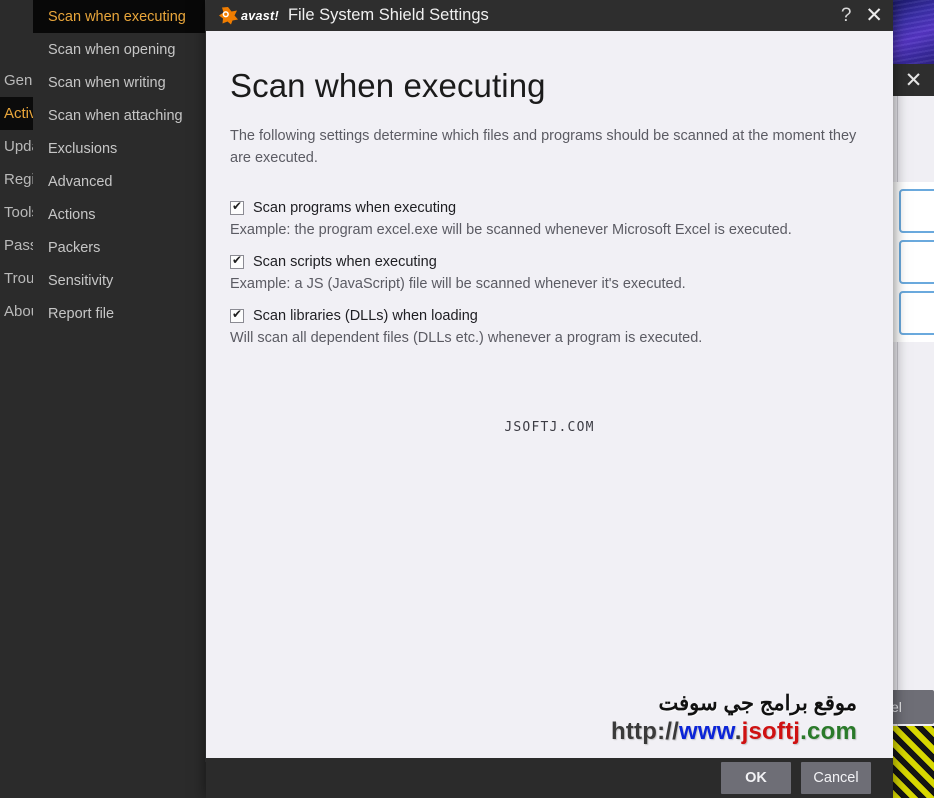 This screenshot has height=798, width=934. What do you see at coordinates (260, 15) in the screenshot?
I see `avast-wordmark: avast!` at bounding box center [260, 15].